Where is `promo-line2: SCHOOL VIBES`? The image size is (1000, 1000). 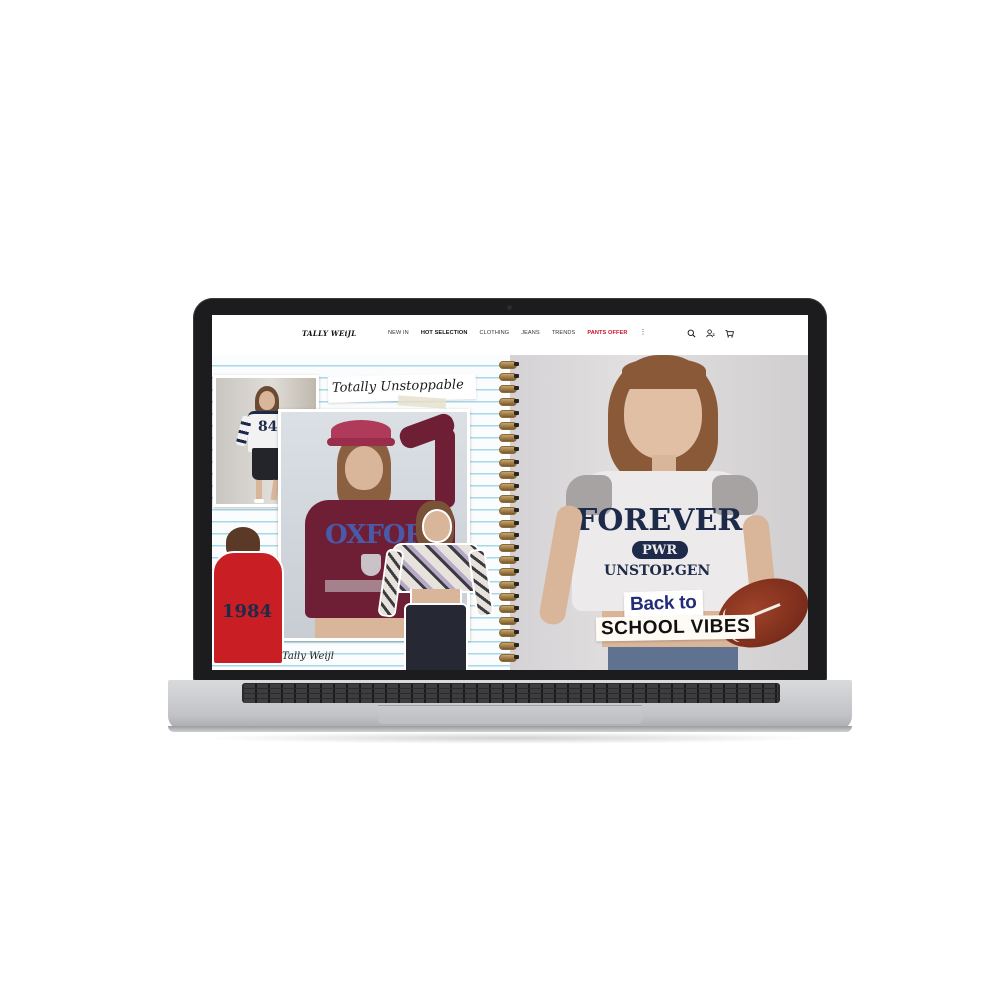 promo-line2: SCHOOL VIBES is located at coordinates (675, 627).